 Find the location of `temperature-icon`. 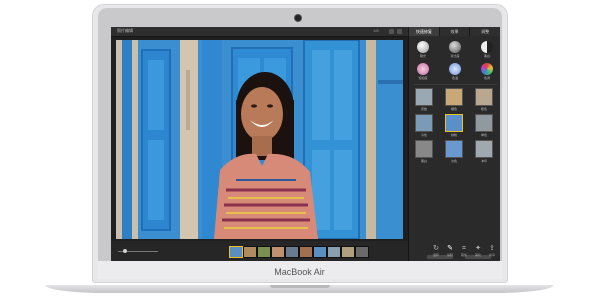

temperature-icon is located at coordinates (455, 69).